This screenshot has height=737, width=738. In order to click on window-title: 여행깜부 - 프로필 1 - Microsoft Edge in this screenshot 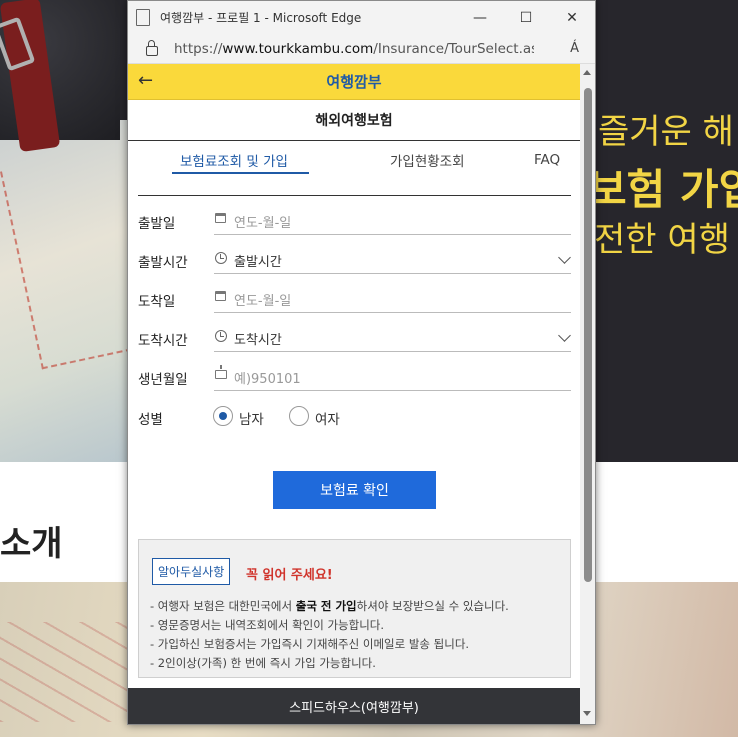, I will do `click(261, 18)`.